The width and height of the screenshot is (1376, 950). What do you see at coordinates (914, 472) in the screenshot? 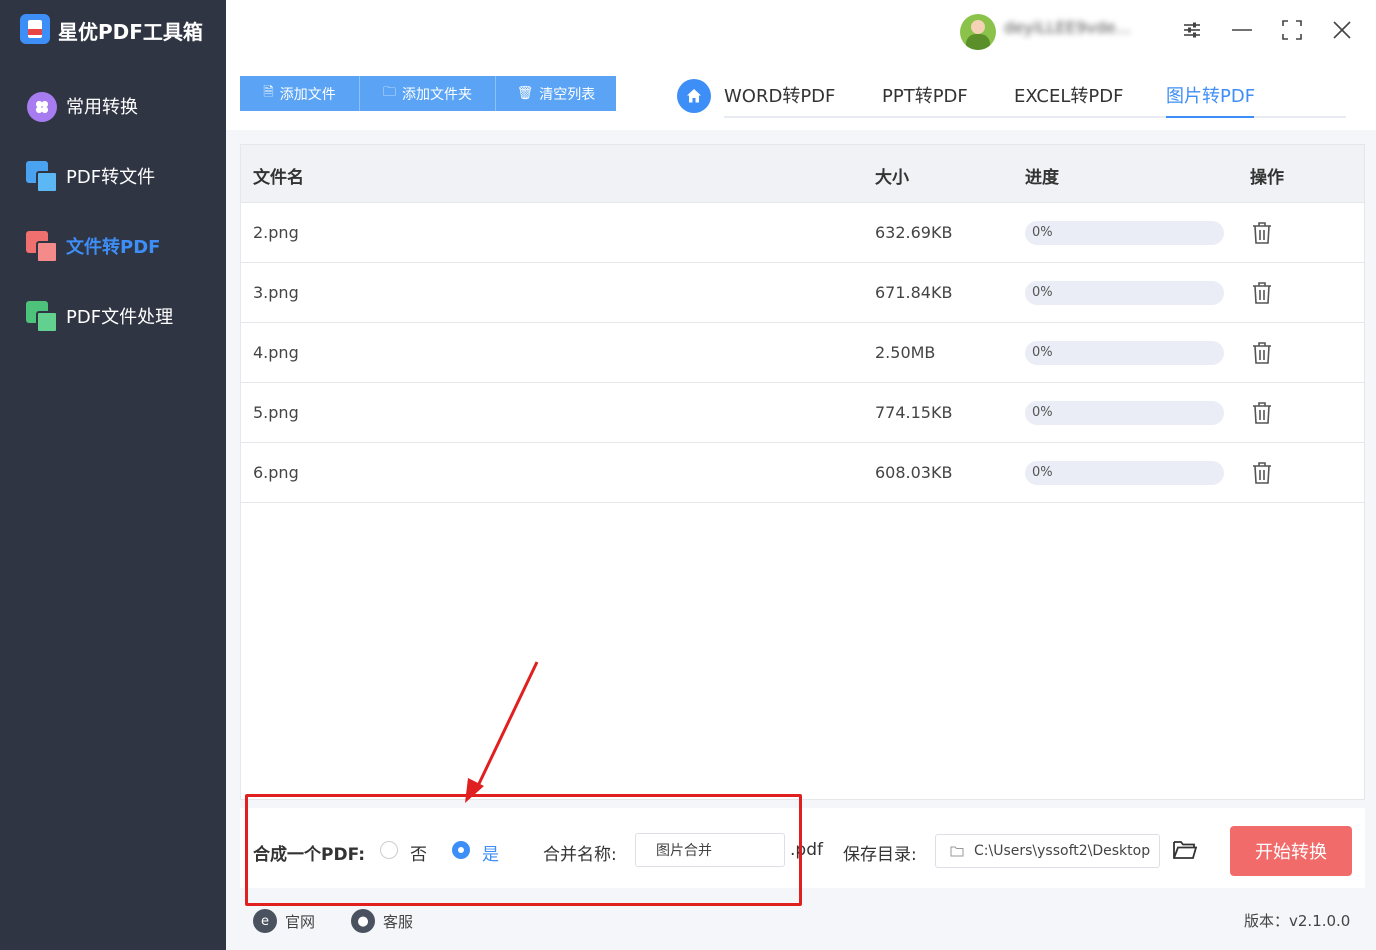
I see `file-size-cell: 608.03KB` at bounding box center [914, 472].